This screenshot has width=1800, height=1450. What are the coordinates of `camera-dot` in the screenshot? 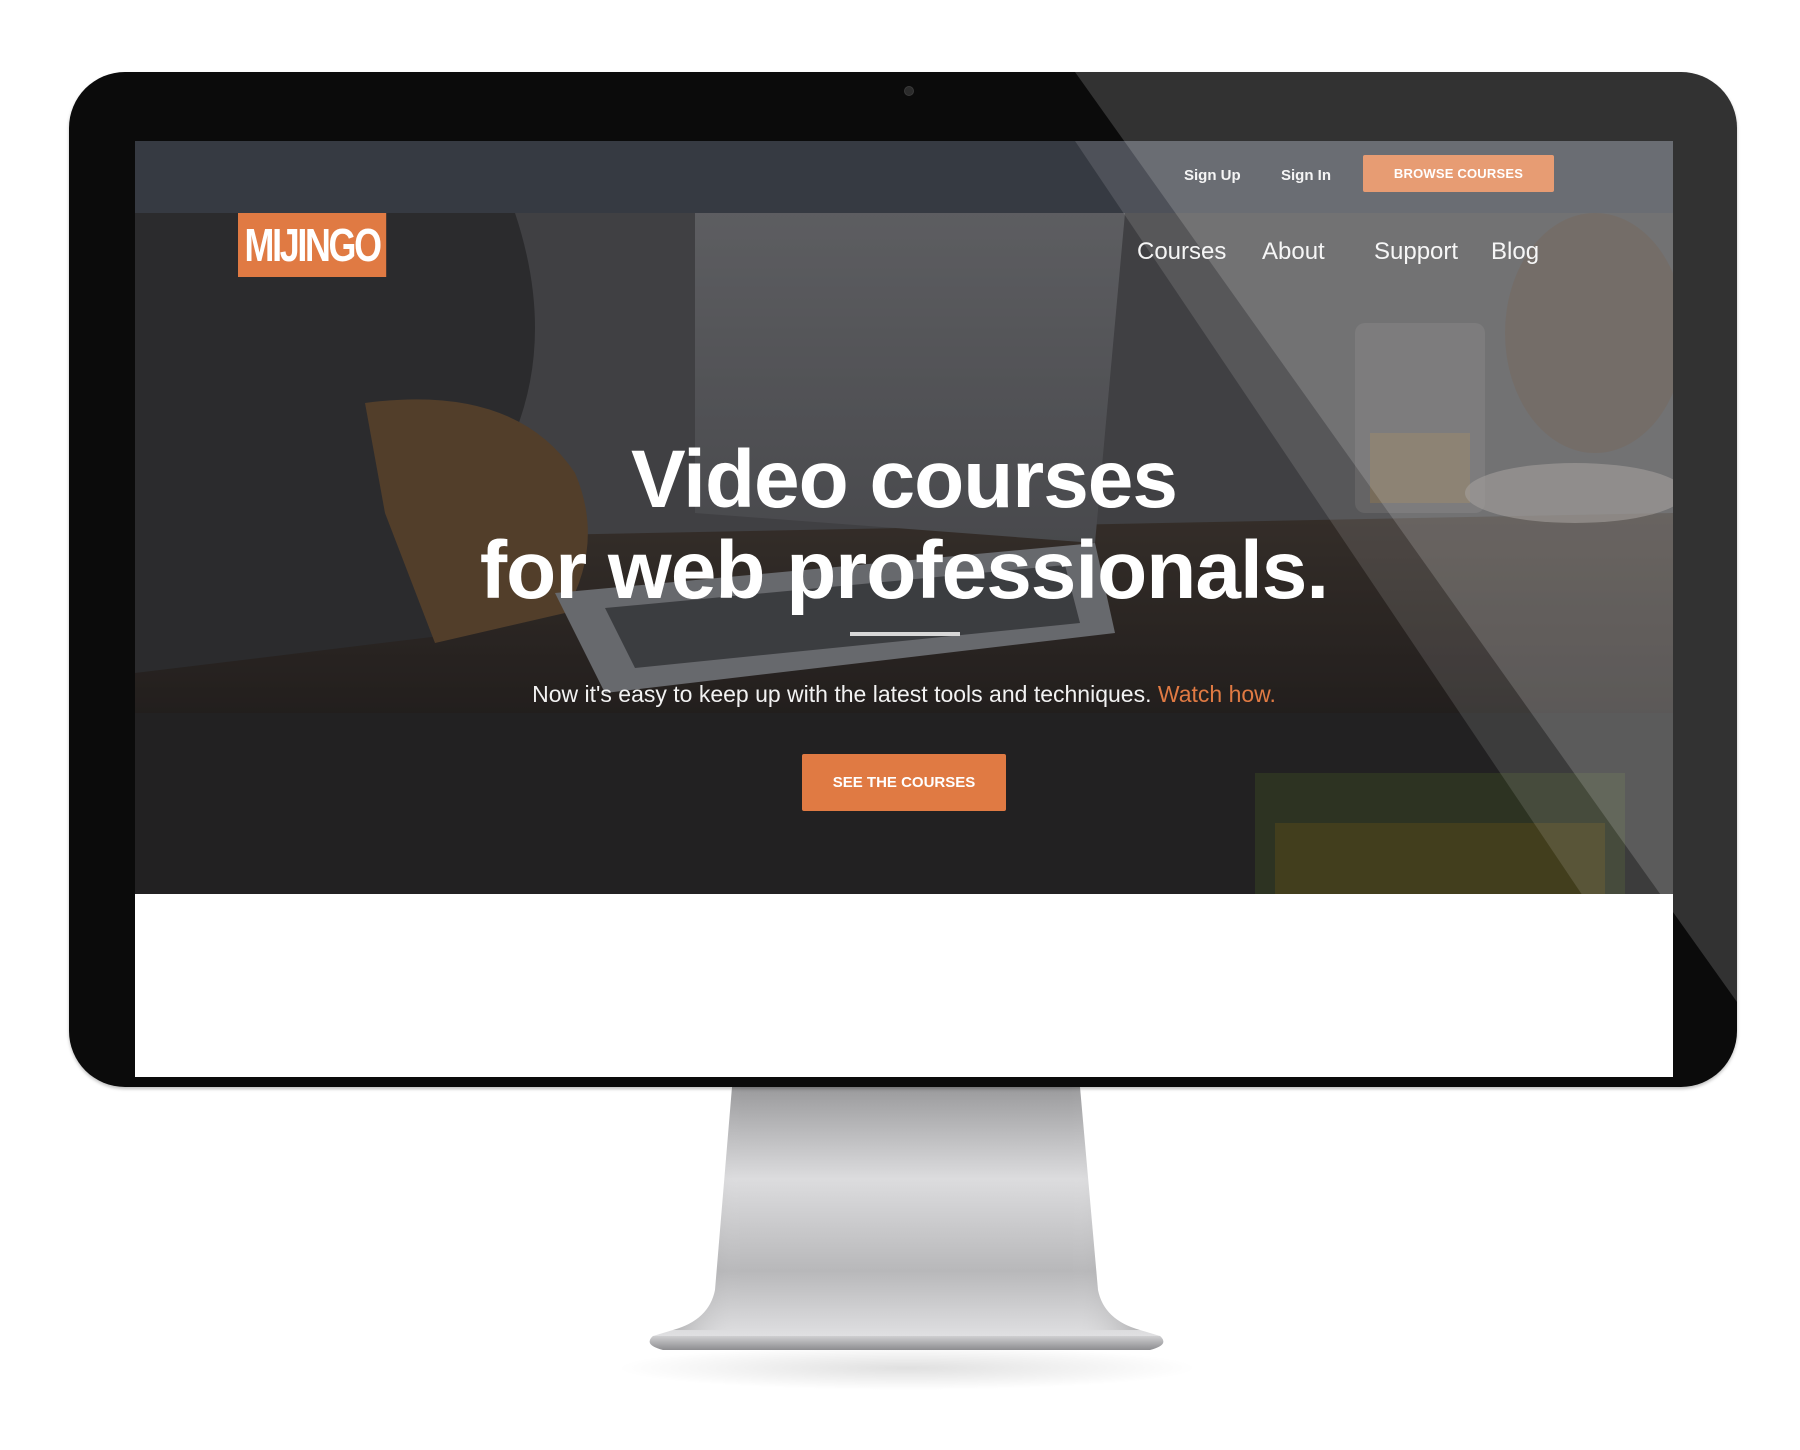 It's located at (909, 91).